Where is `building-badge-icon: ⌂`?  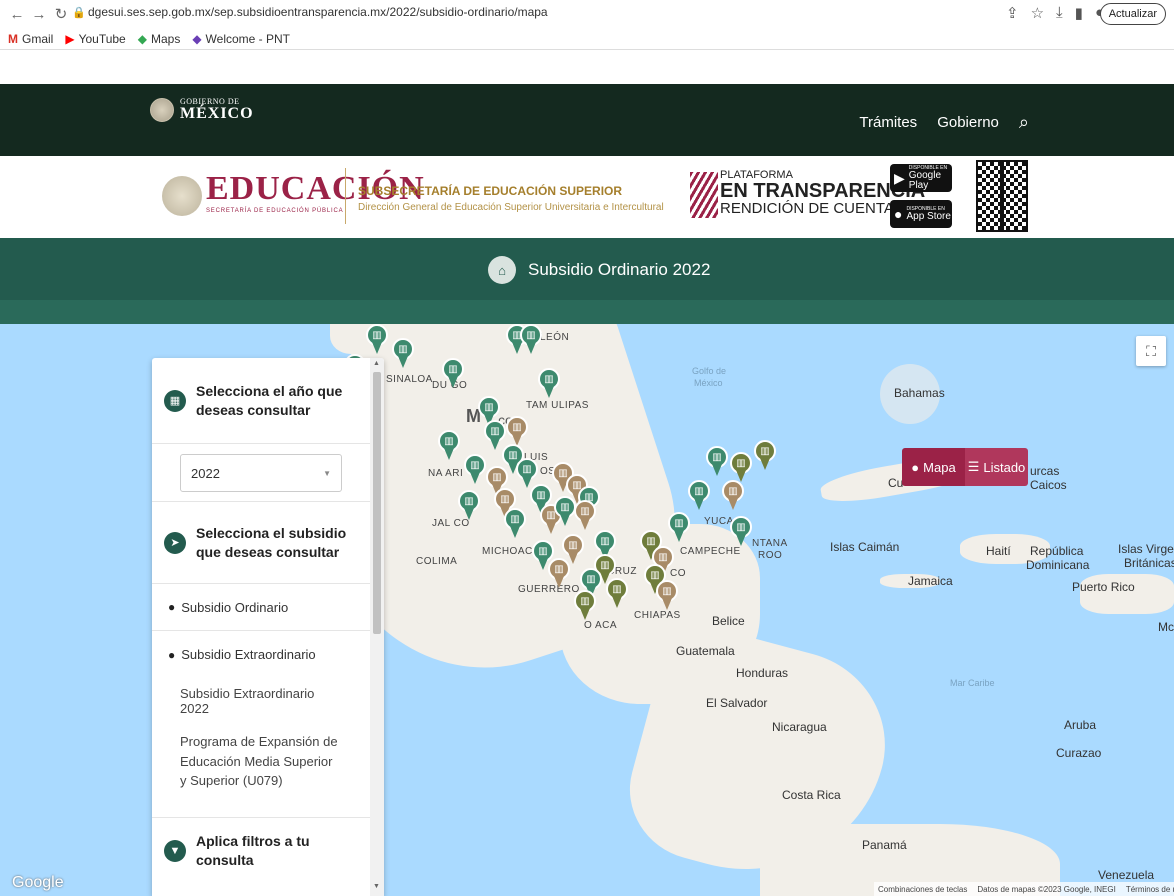 building-badge-icon: ⌂ is located at coordinates (502, 270).